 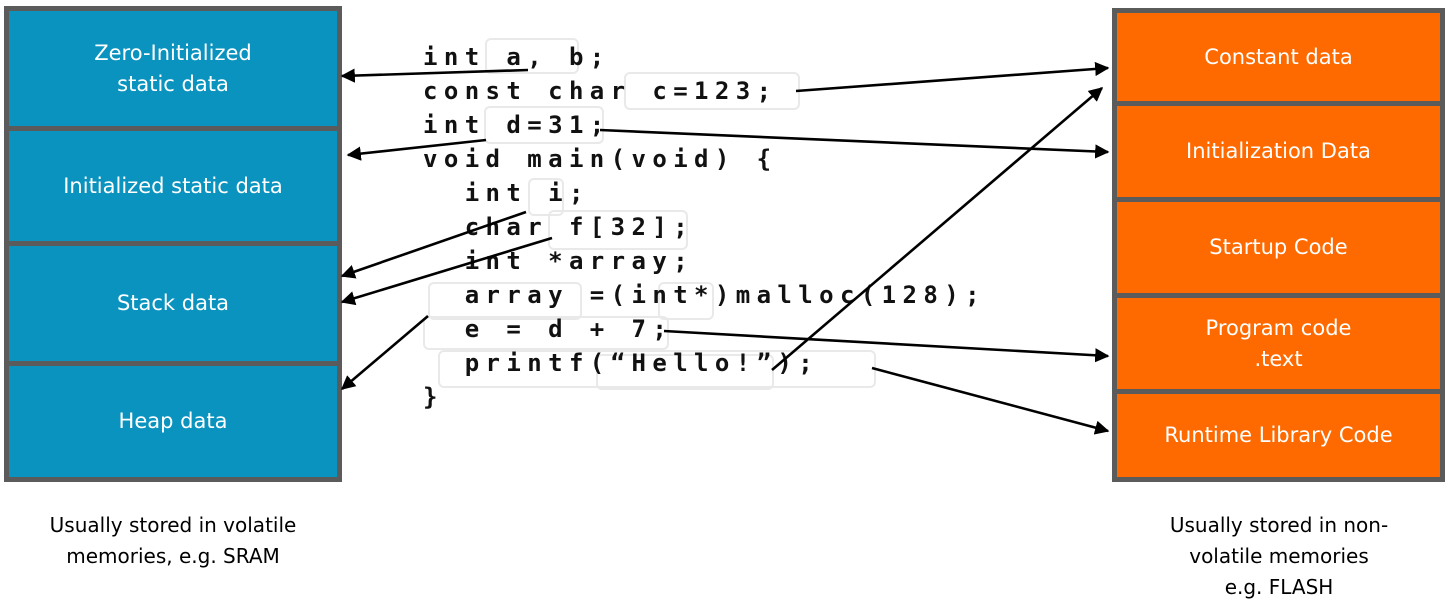 What do you see at coordinates (433, 244) in the screenshot?
I see `arrow-i-to-stack` at bounding box center [433, 244].